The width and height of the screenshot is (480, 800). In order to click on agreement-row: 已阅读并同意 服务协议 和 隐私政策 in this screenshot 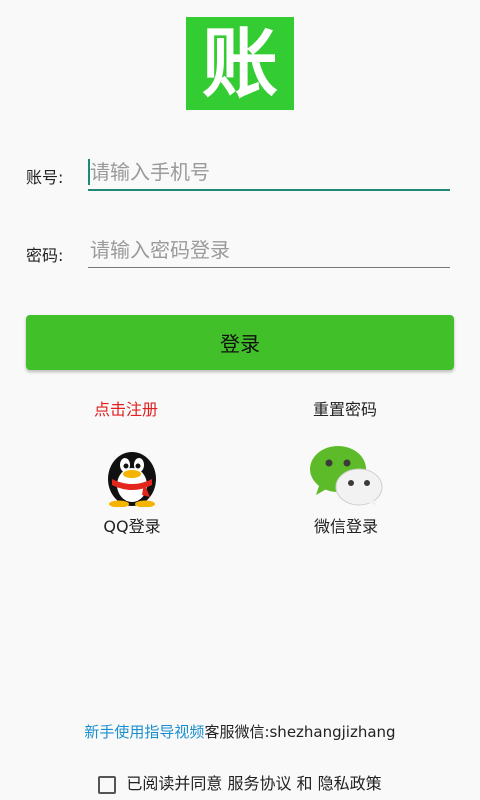, I will do `click(240, 782)`.